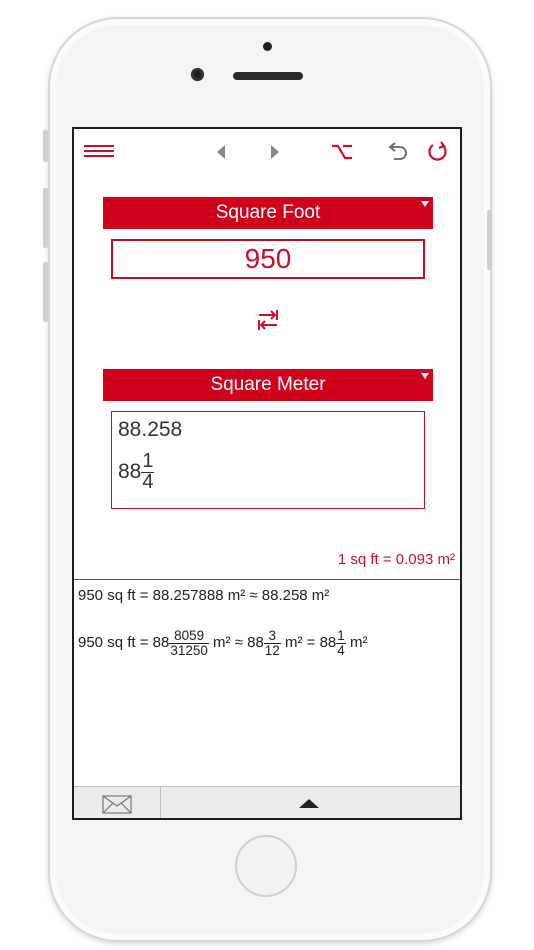  I want to click on formula-decimal: 950 sq ft = 88.257888 m² ≈ 88.258 m², so click(204, 595).